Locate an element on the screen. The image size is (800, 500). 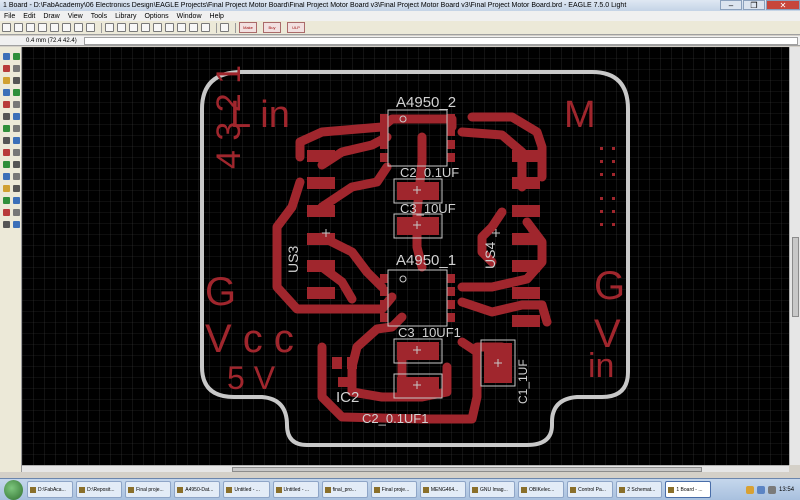
zoom-select-icon is located at coordinates (157, 27).